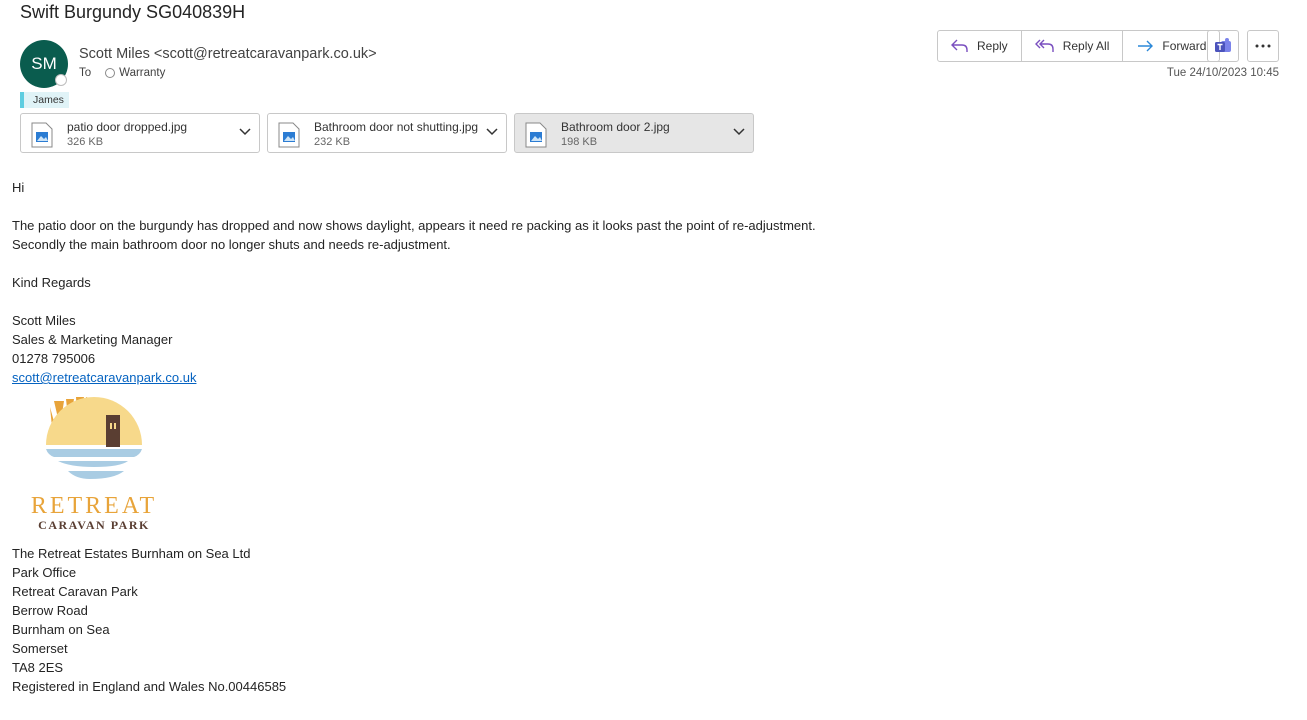 This screenshot has height=720, width=1307. I want to click on to-label: To, so click(85, 73).